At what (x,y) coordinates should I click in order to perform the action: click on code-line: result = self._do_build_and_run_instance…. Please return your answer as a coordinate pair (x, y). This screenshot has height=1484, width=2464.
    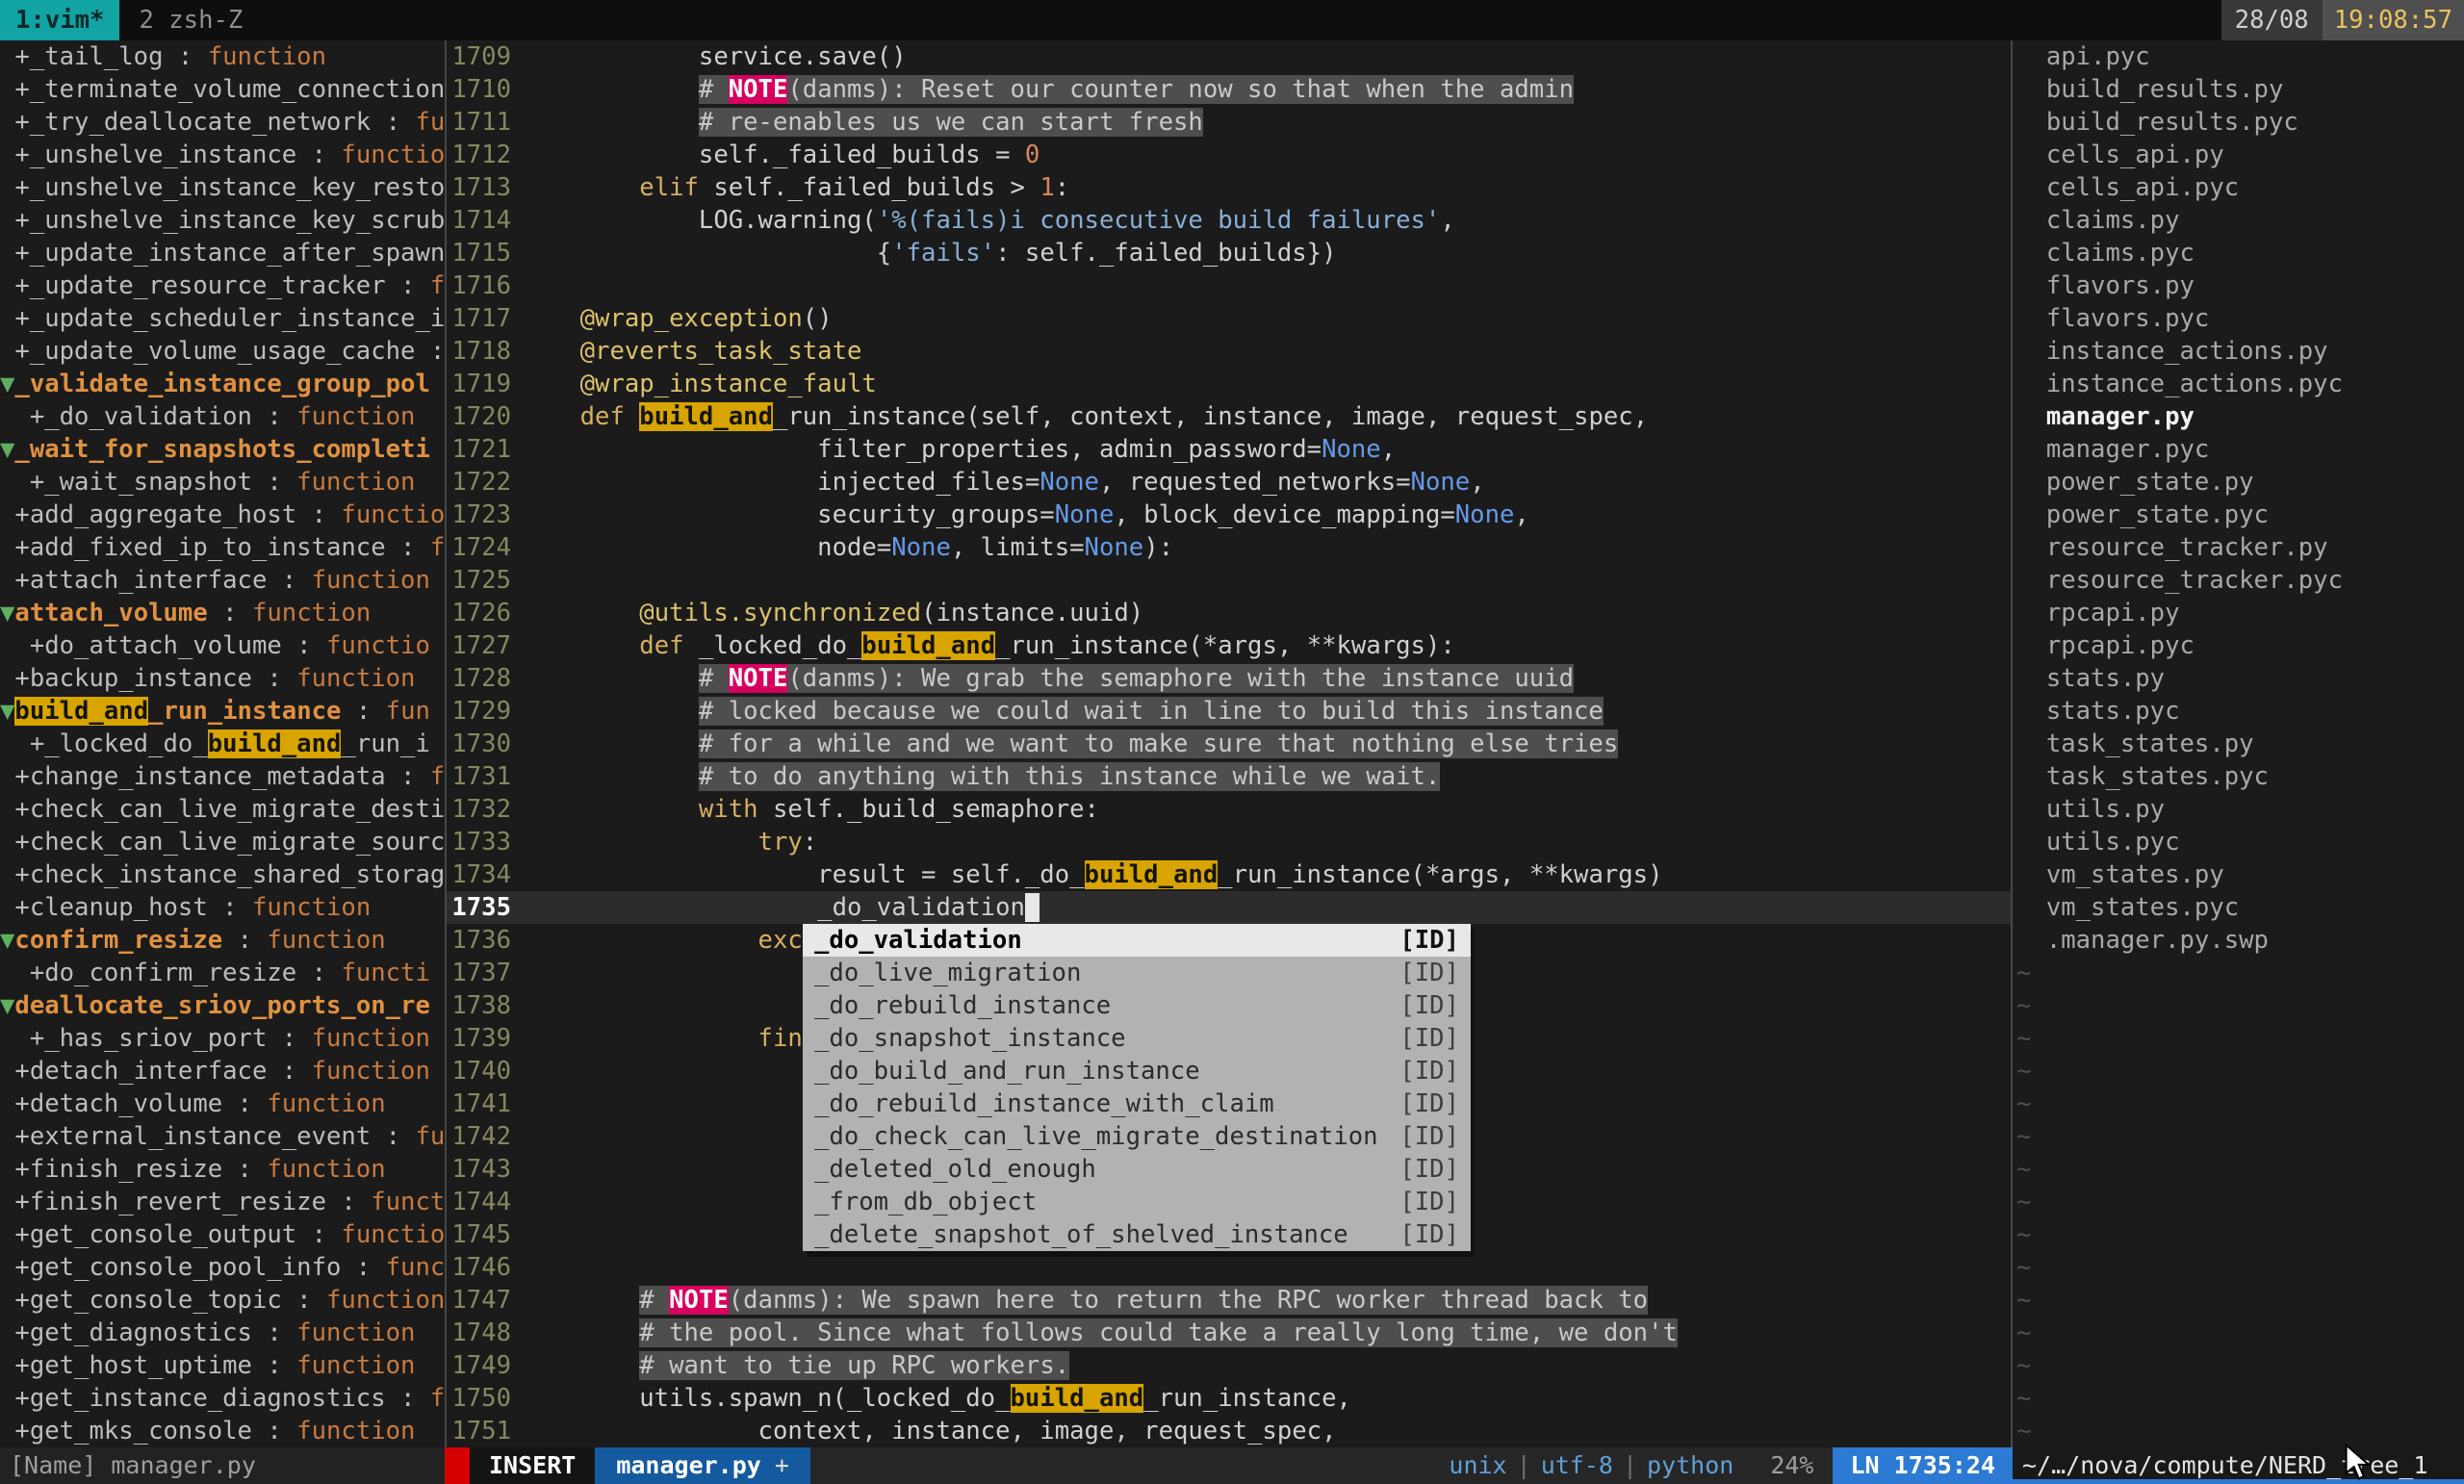
    Looking at the image, I should click on (1266, 874).